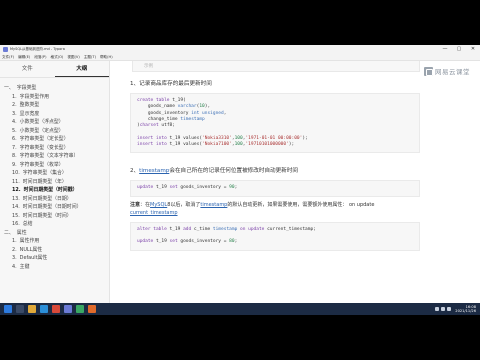  I want to click on outline-item: 4. 主键, so click(56, 267).